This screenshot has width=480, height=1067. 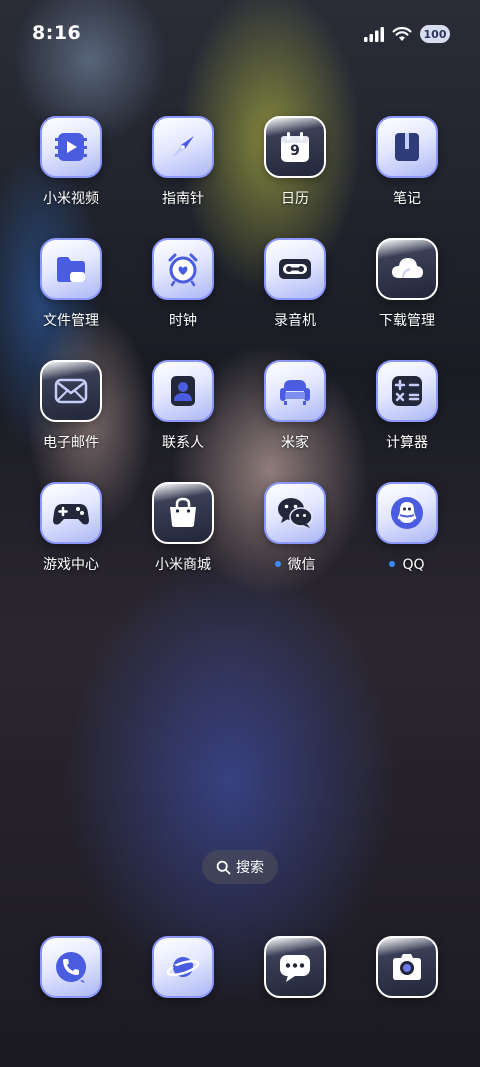 I want to click on app-label: 文件管理, so click(x=71, y=321).